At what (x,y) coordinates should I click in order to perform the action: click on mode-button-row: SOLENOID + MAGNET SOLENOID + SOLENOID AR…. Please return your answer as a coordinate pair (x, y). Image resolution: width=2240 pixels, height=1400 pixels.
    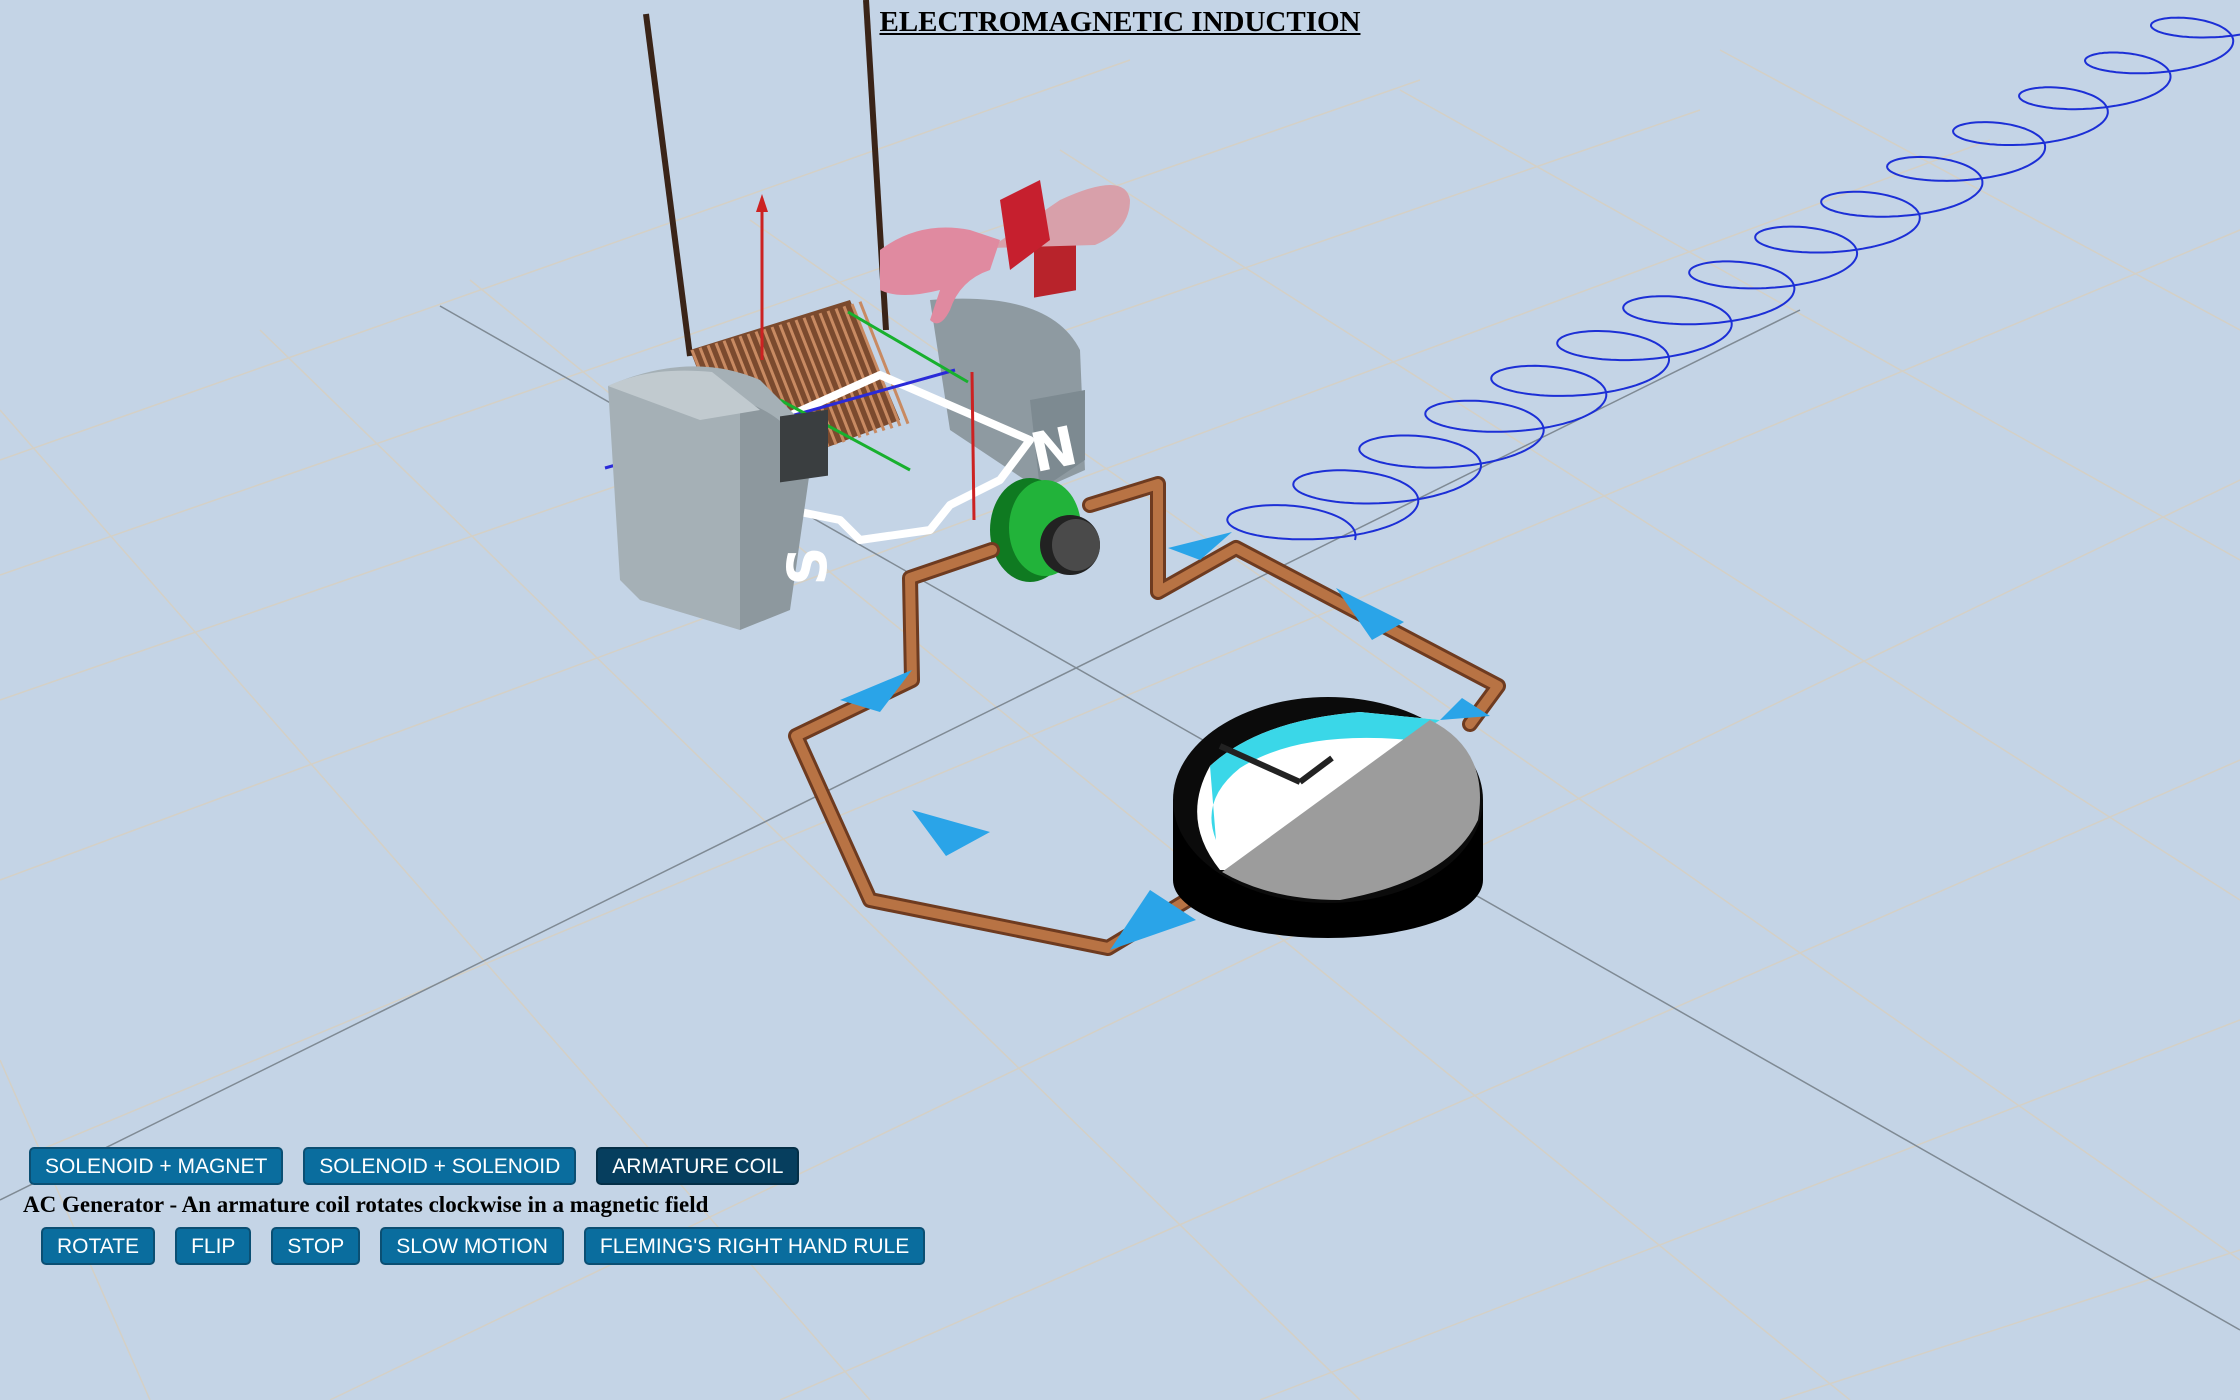
    Looking at the image, I should click on (414, 1166).